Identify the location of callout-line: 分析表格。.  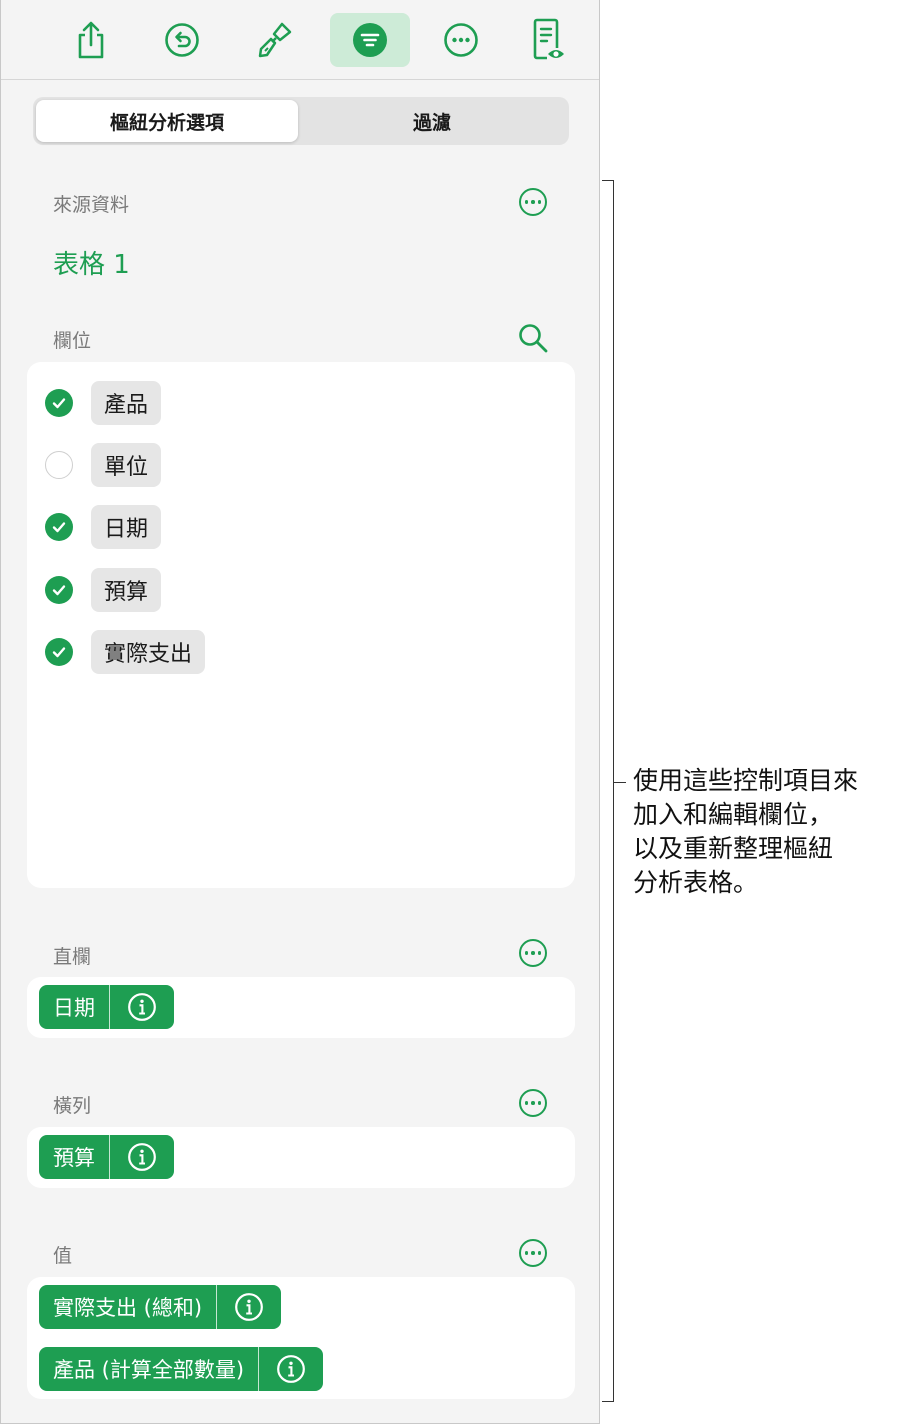
(696, 882).